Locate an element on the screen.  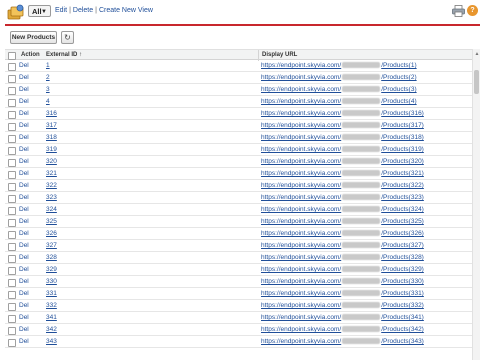
external-id-link: 321 is located at coordinates (51, 174).